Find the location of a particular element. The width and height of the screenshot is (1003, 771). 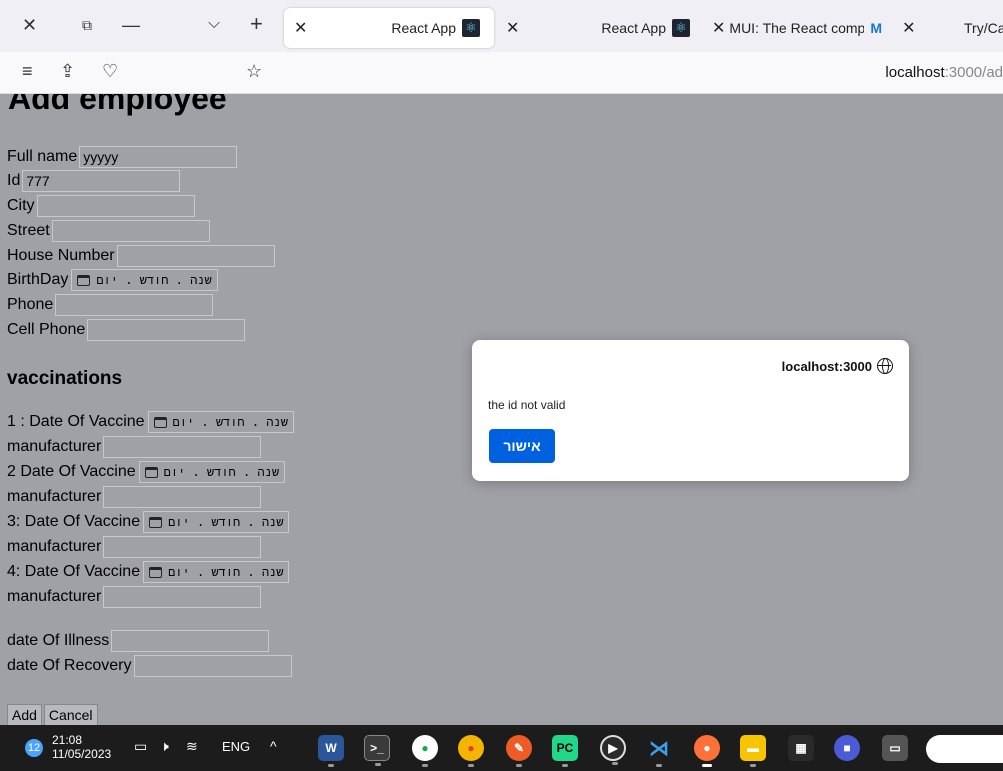

birthday-row: BirthDay שנה . חודש . יום is located at coordinates (112, 280).